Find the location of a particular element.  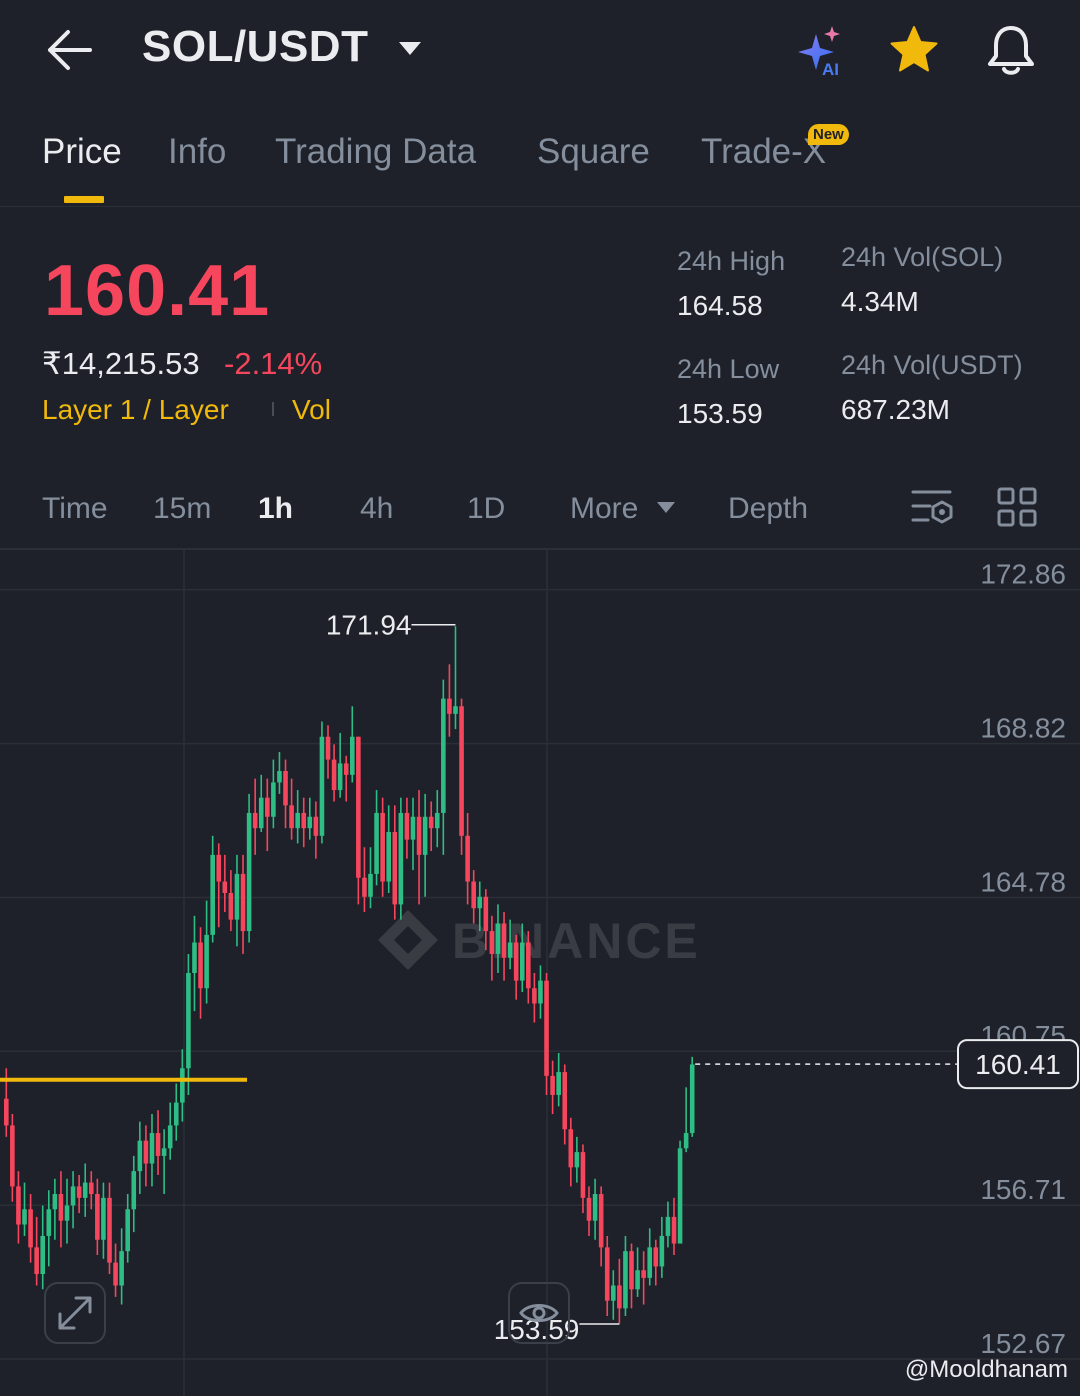

pair-title: SOL/USDT is located at coordinates (255, 47).